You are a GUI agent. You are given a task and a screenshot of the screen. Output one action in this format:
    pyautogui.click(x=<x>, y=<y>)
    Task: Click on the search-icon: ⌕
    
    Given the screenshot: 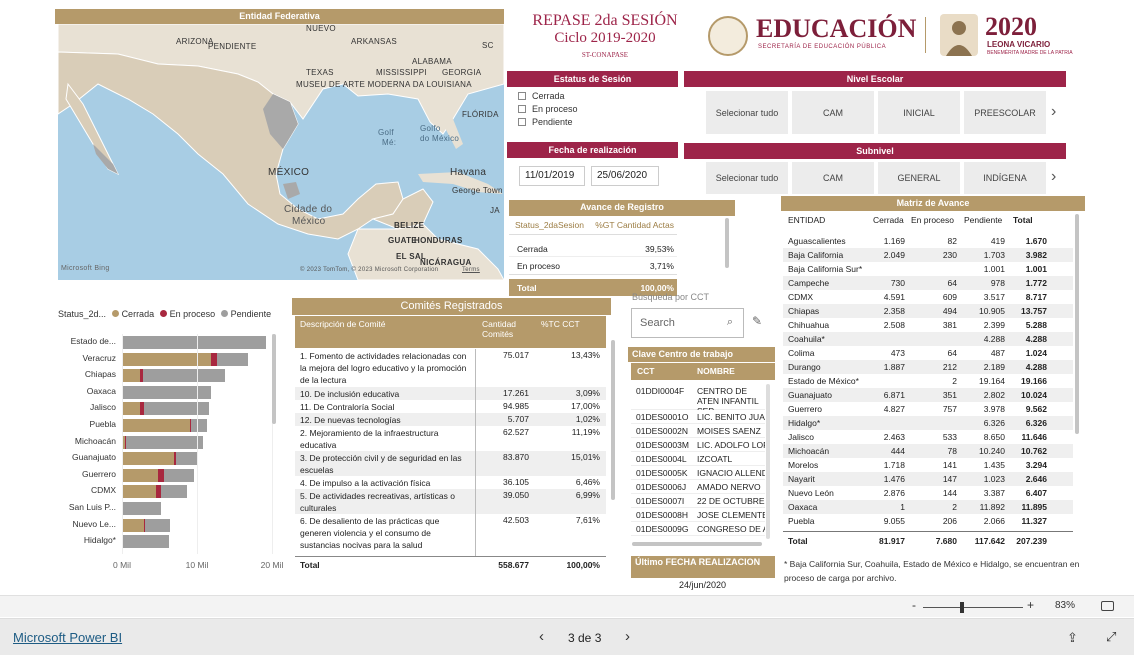 What is the action you would take?
    pyautogui.click(x=730, y=322)
    